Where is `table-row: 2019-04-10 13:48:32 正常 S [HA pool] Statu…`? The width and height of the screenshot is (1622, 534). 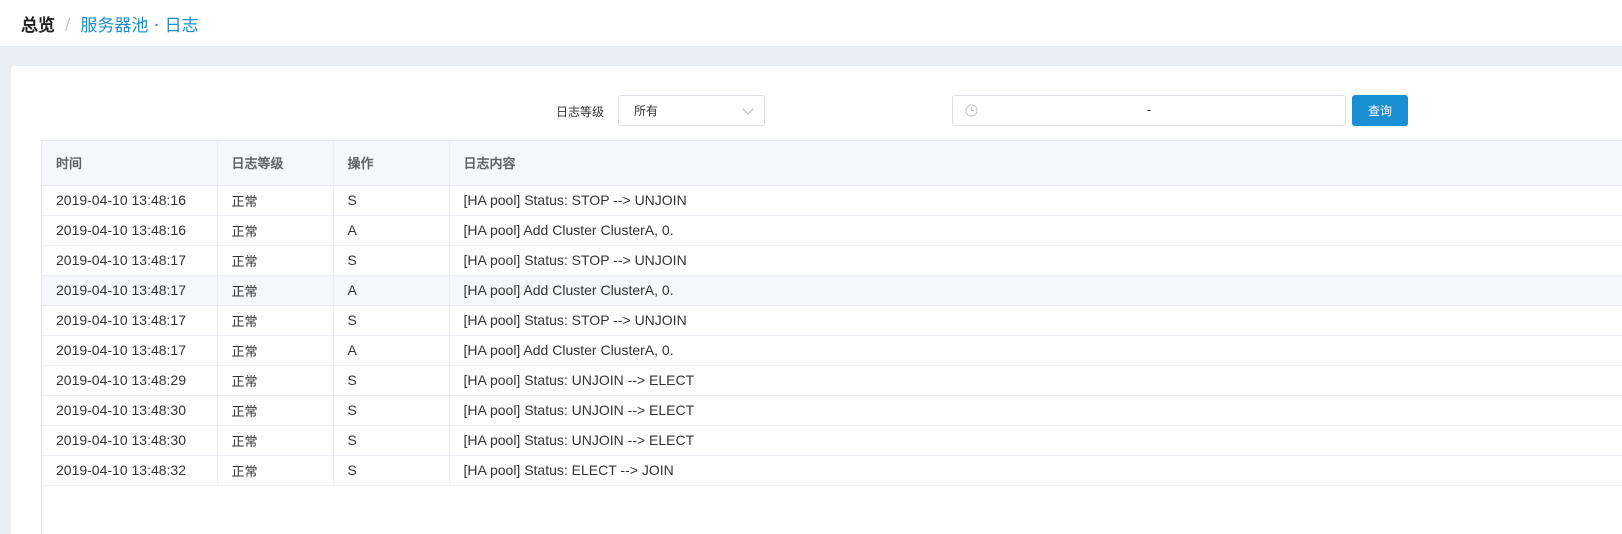
table-row: 2019-04-10 13:48:32 正常 S [HA pool] Statu… is located at coordinates (832, 470).